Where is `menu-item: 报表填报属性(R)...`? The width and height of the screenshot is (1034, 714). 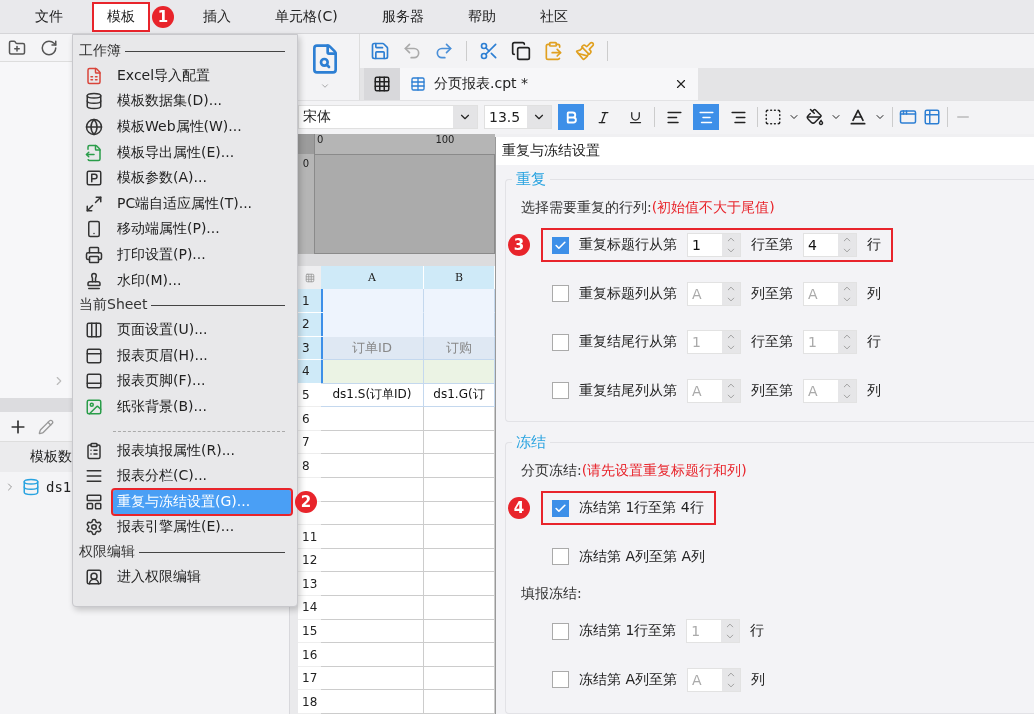
menu-item: 报表填报属性(R)... is located at coordinates (202, 450).